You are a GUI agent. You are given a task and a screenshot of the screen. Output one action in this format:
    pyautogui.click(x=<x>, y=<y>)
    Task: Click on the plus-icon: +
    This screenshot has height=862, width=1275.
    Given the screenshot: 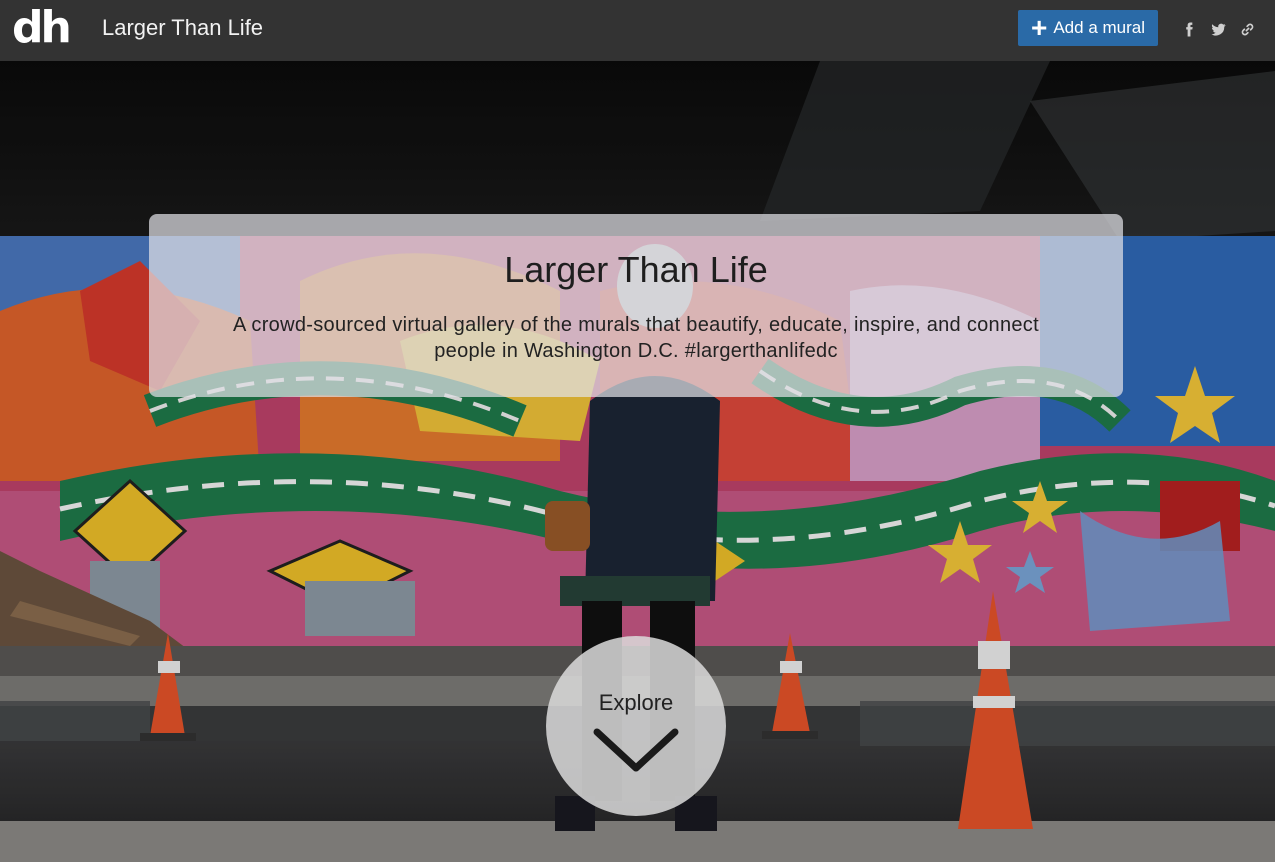 What is the action you would take?
    pyautogui.click(x=1039, y=27)
    